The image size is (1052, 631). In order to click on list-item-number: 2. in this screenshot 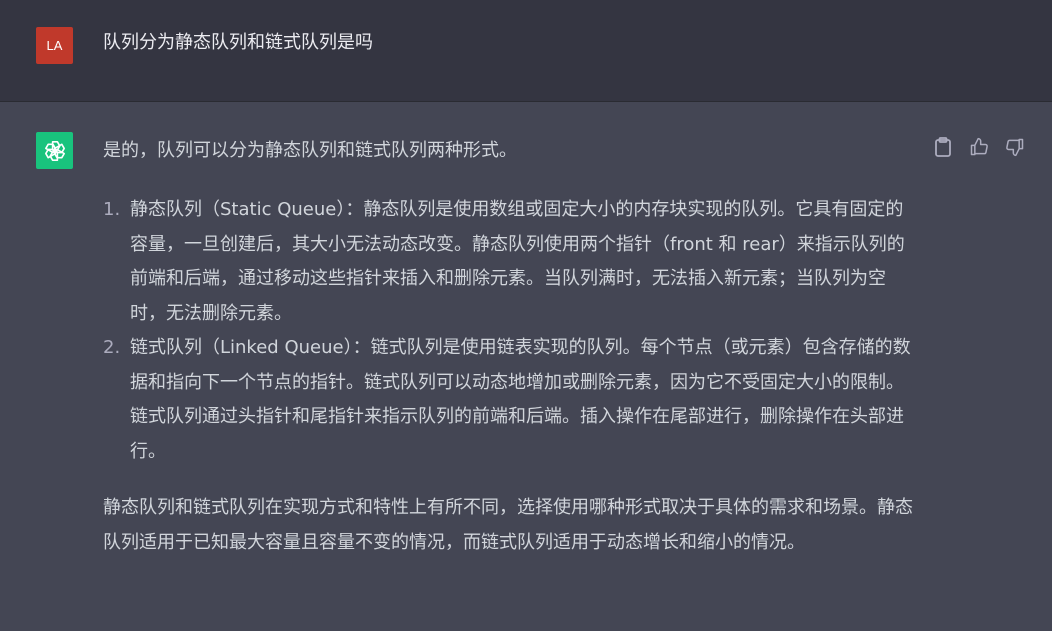, I will do `click(112, 347)`.